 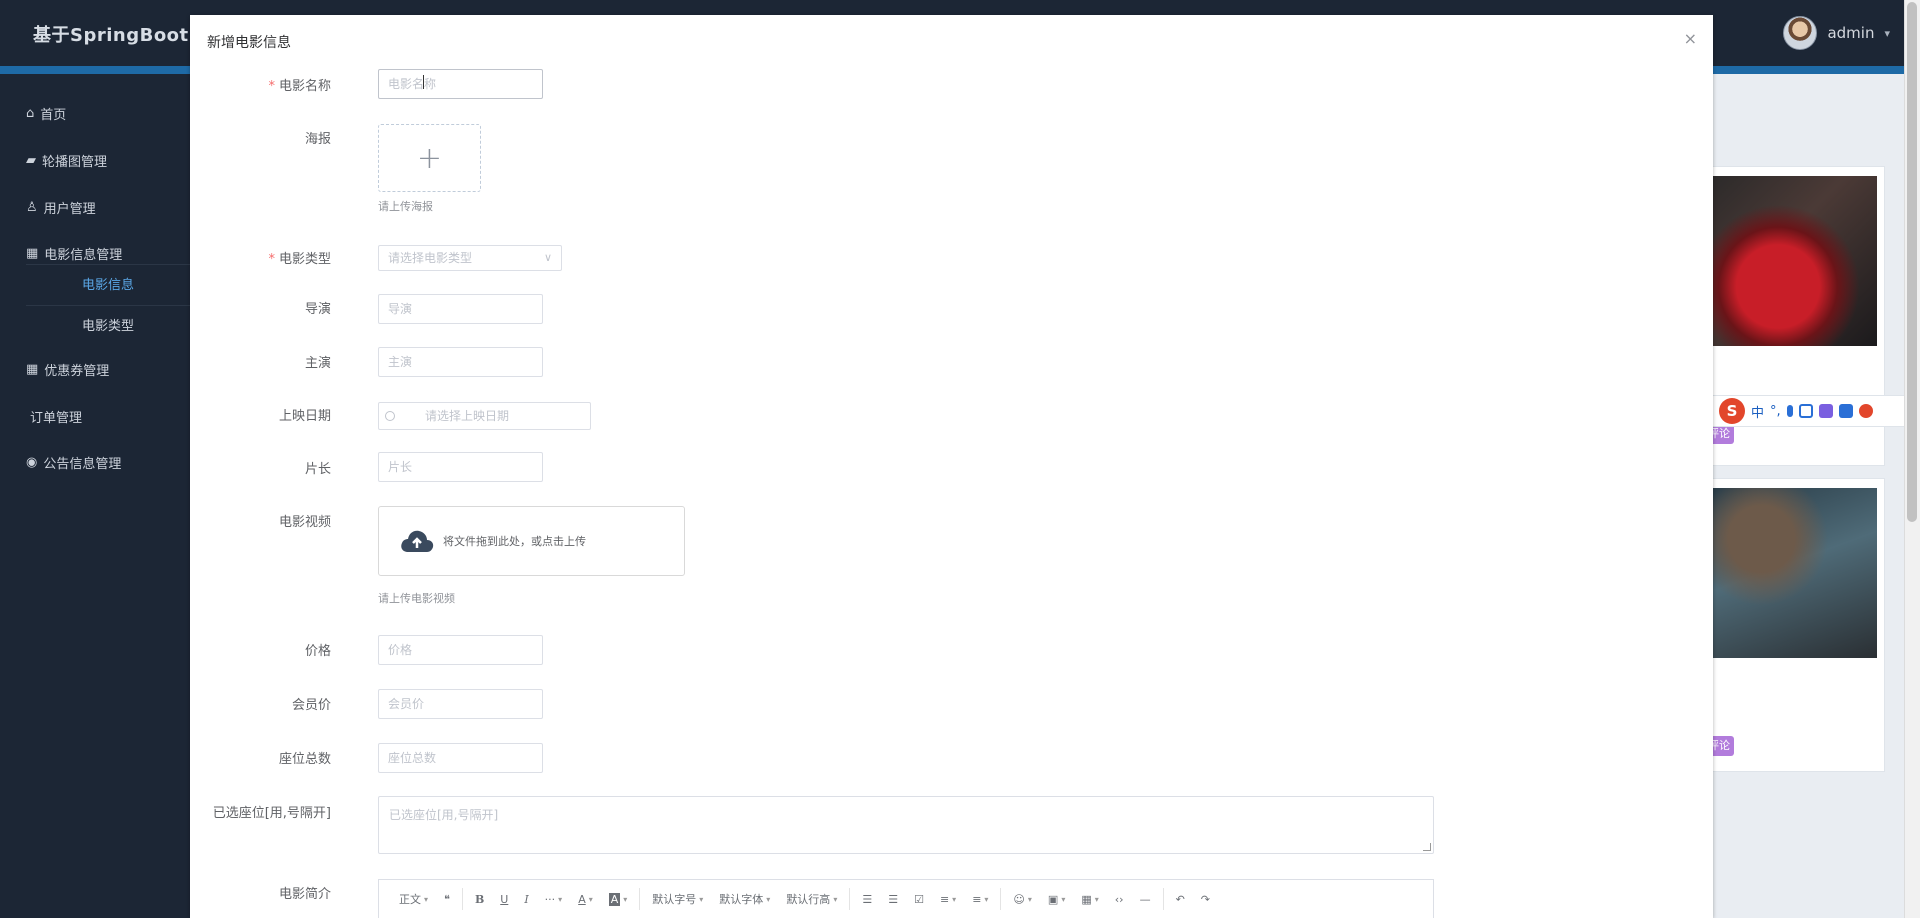 I want to click on selected-seats-placeholder: 已选座位[用,号隔开], so click(x=444, y=815).